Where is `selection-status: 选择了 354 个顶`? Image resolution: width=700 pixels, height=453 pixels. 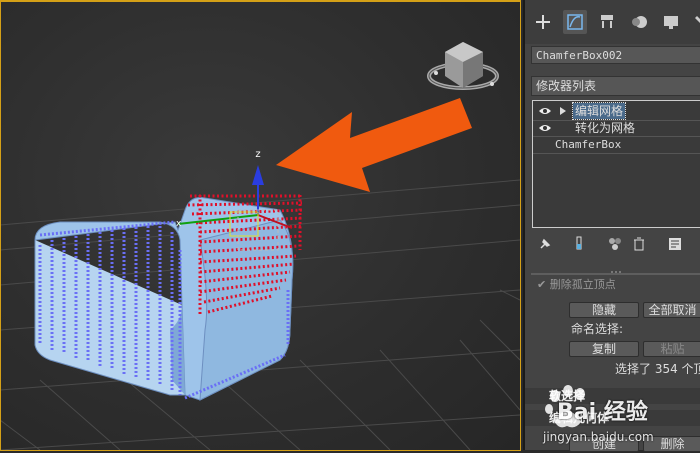 selection-status: 选择了 354 个顶 is located at coordinates (657, 369).